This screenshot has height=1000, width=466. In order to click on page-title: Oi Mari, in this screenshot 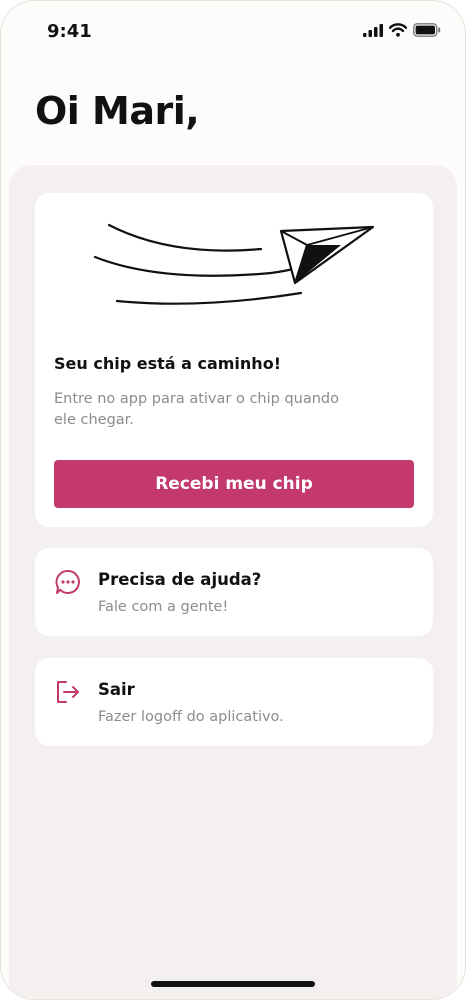, I will do `click(117, 111)`.